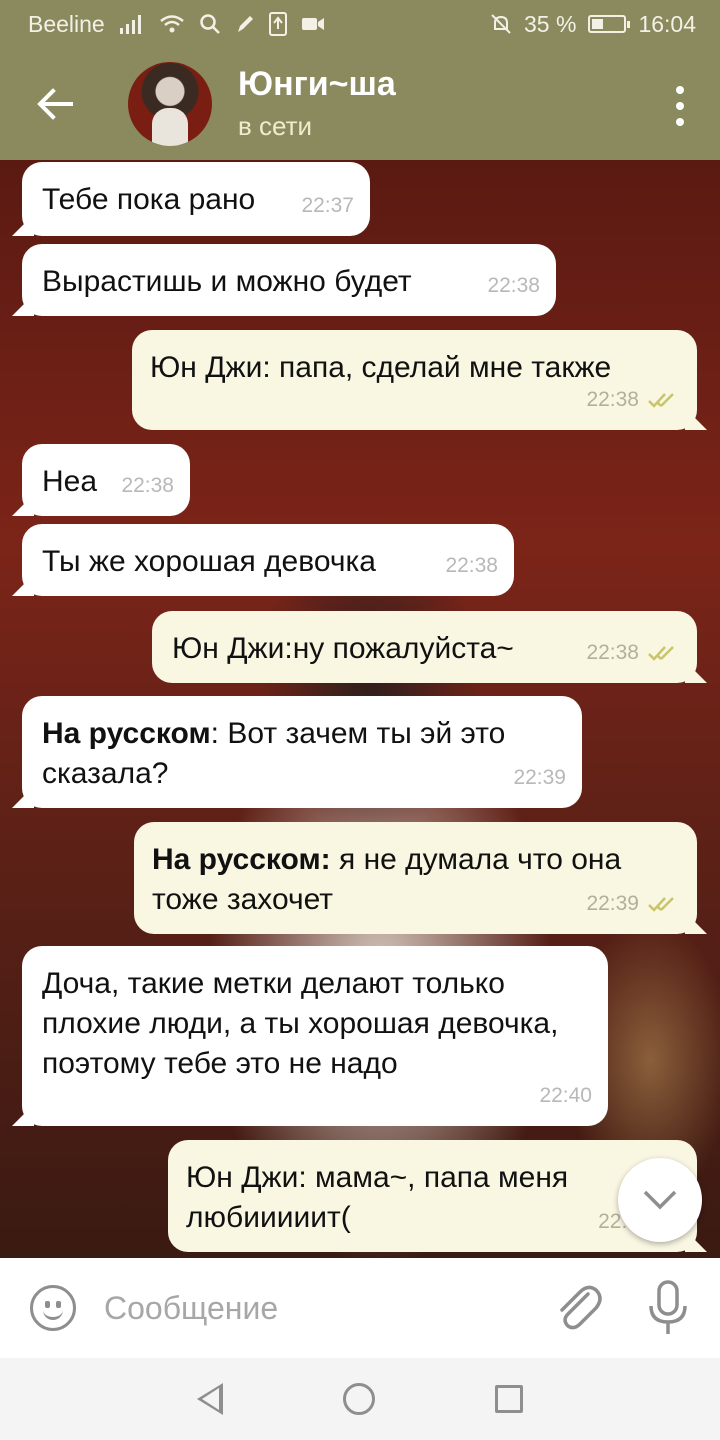  I want to click on scroll-down-button, so click(660, 1200).